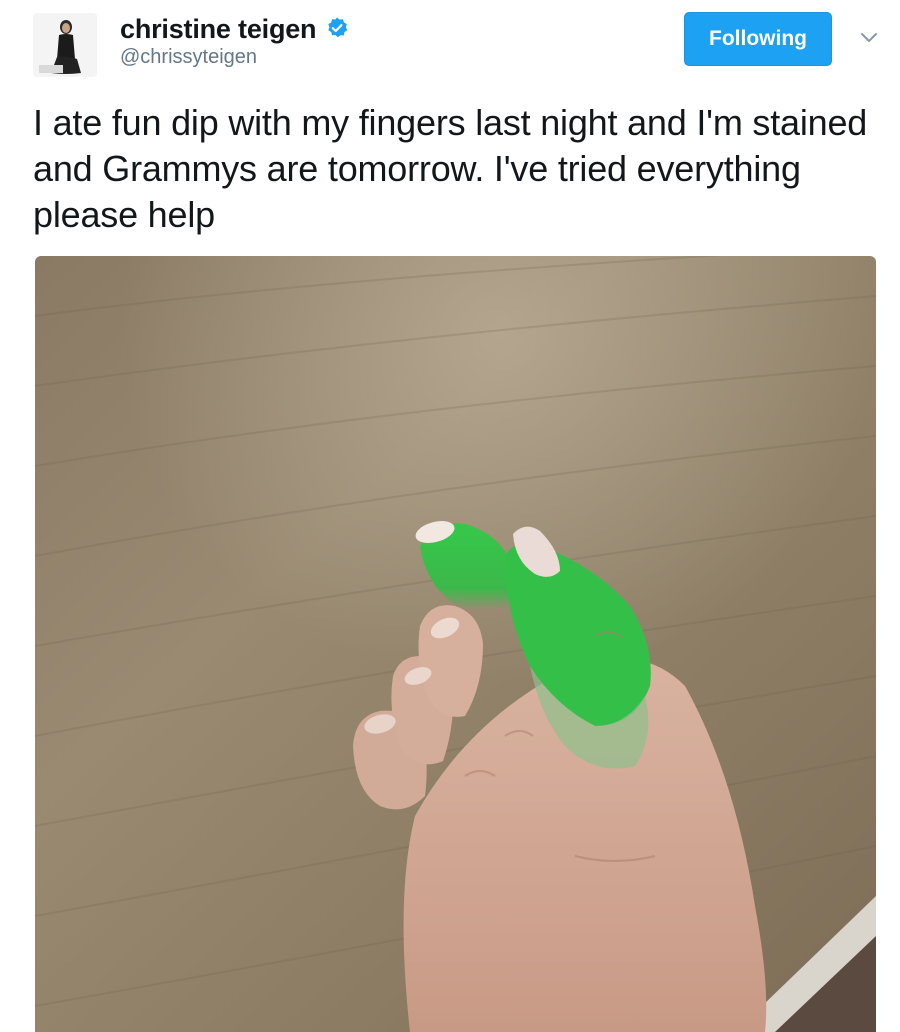 The image size is (900, 1032). I want to click on display-name: christine teigen, so click(218, 29).